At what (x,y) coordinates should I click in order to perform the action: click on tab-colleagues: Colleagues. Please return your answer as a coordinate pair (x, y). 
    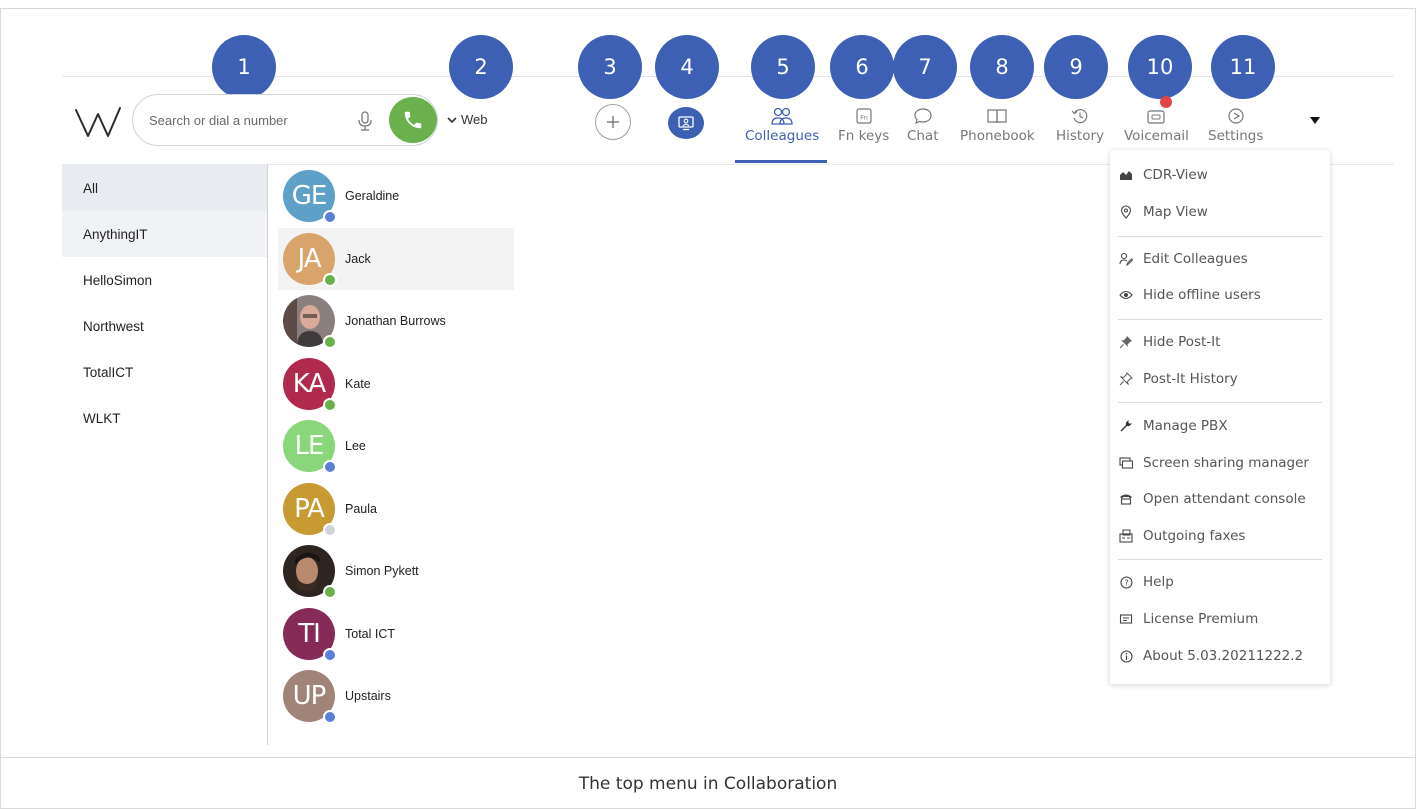
    Looking at the image, I should click on (782, 131).